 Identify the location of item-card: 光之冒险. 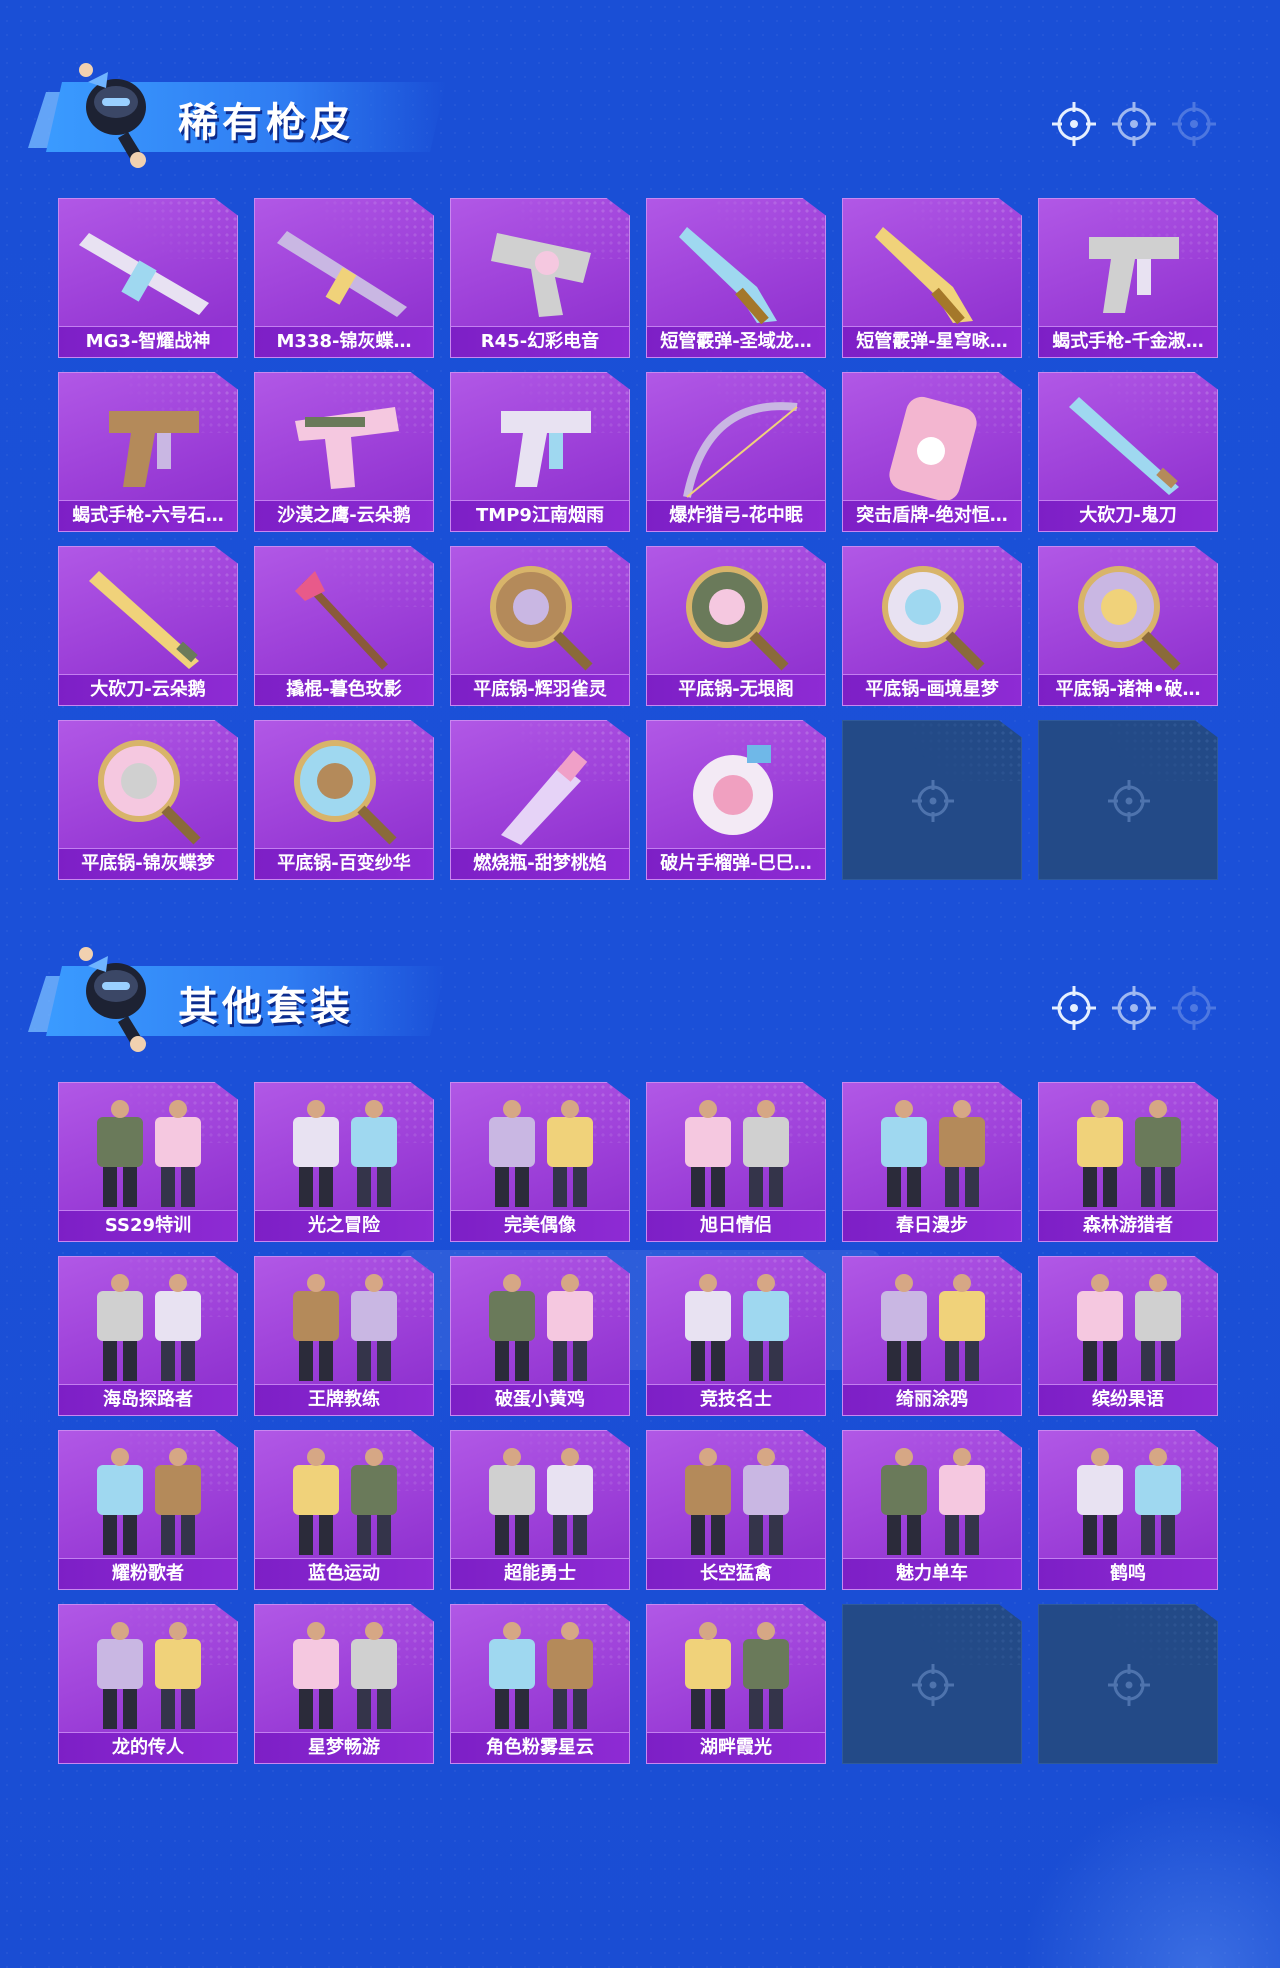
(344, 1162).